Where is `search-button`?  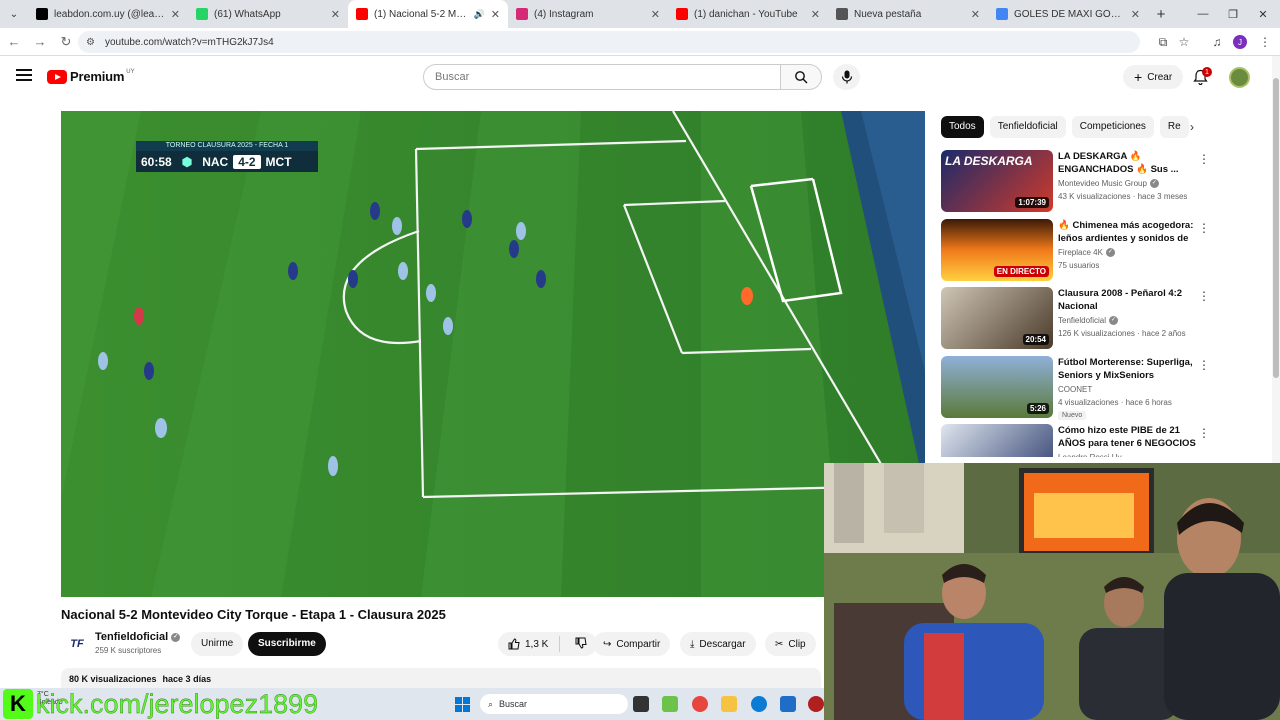 search-button is located at coordinates (801, 77).